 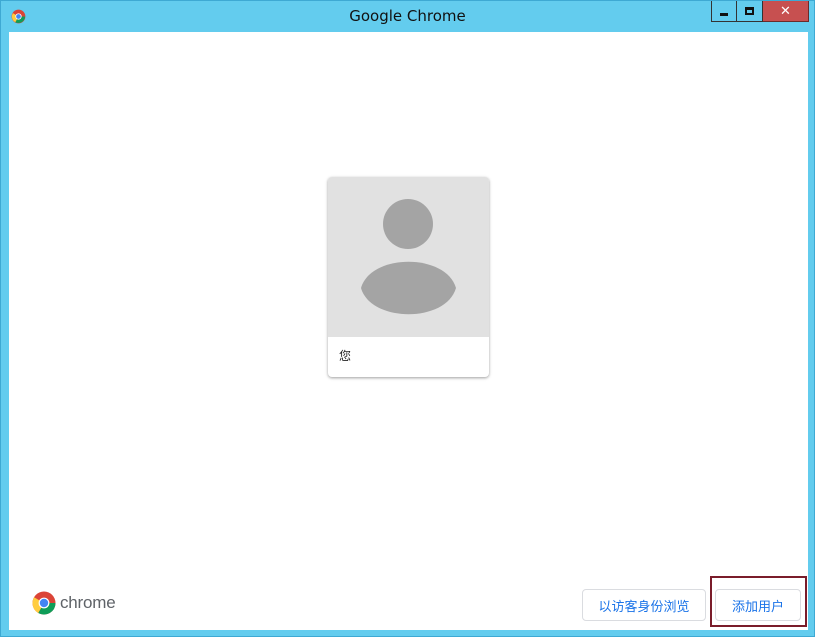 I want to click on profile-card: 您, so click(x=408, y=277).